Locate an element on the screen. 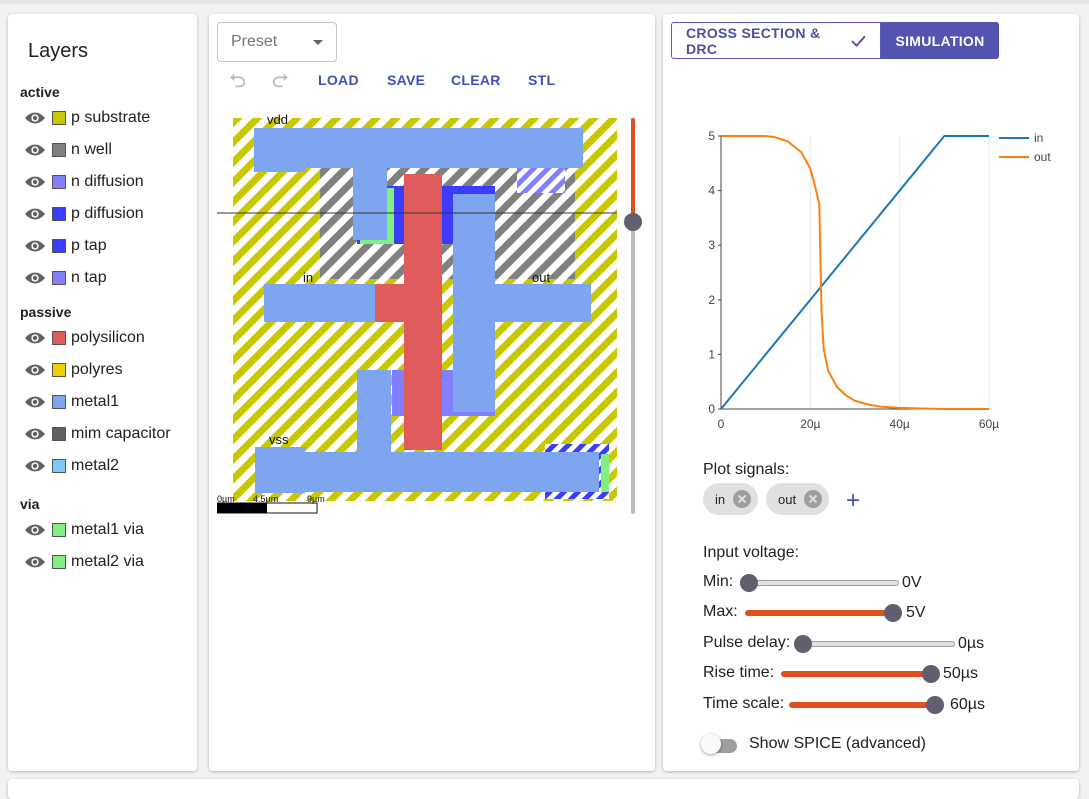  chart-series is located at coordinates (854, 272).